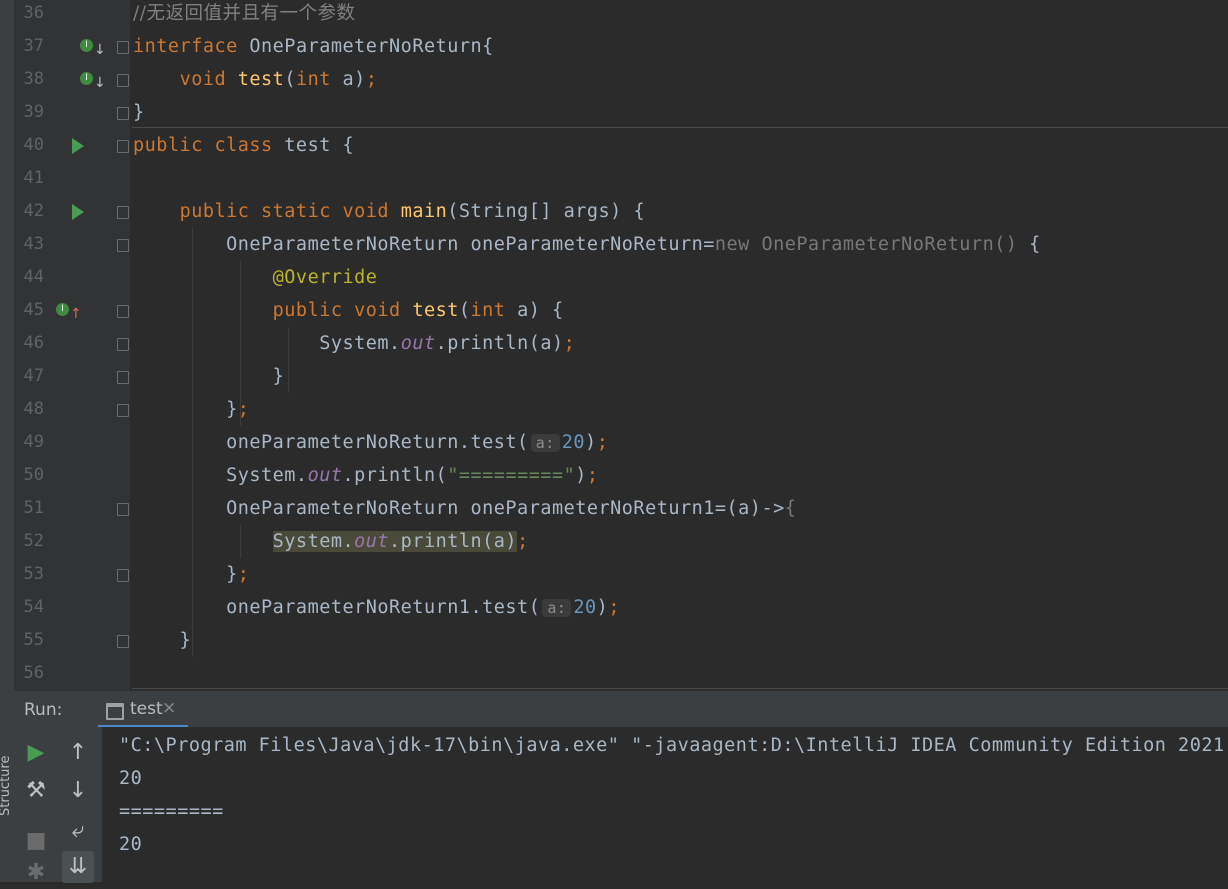 The height and width of the screenshot is (889, 1228). I want to click on code-text: oneParameterNoReturn.test(a: 20);, so click(370, 443).